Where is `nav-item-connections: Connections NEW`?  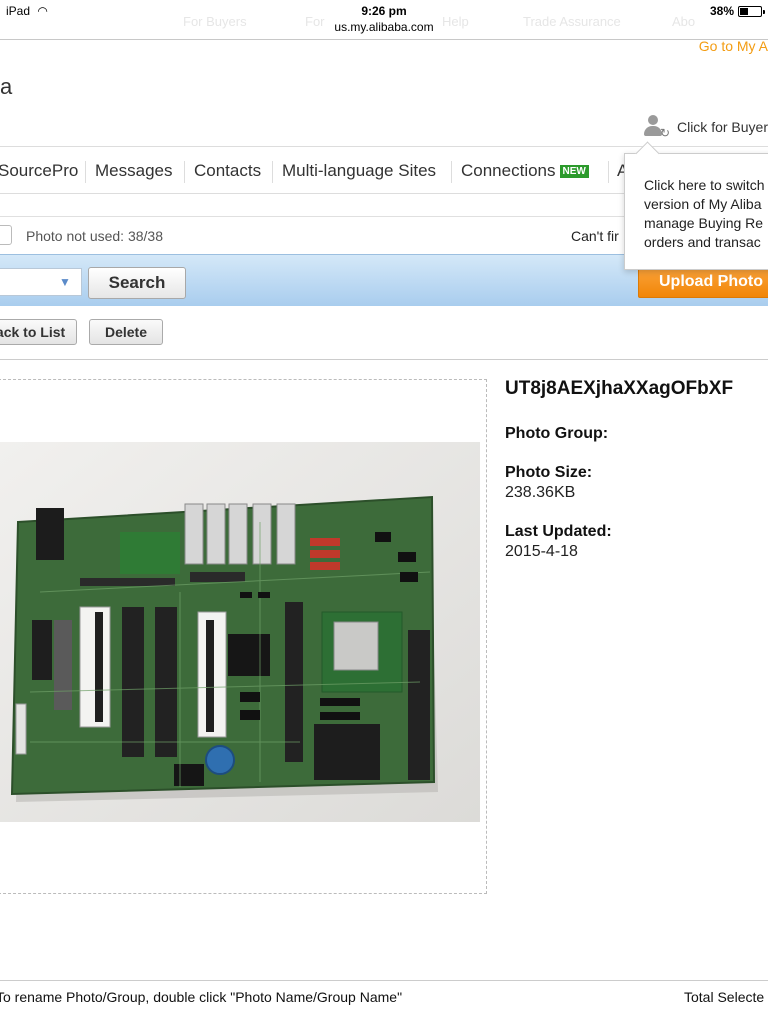
nav-item-connections: Connections NEW is located at coordinates (525, 171).